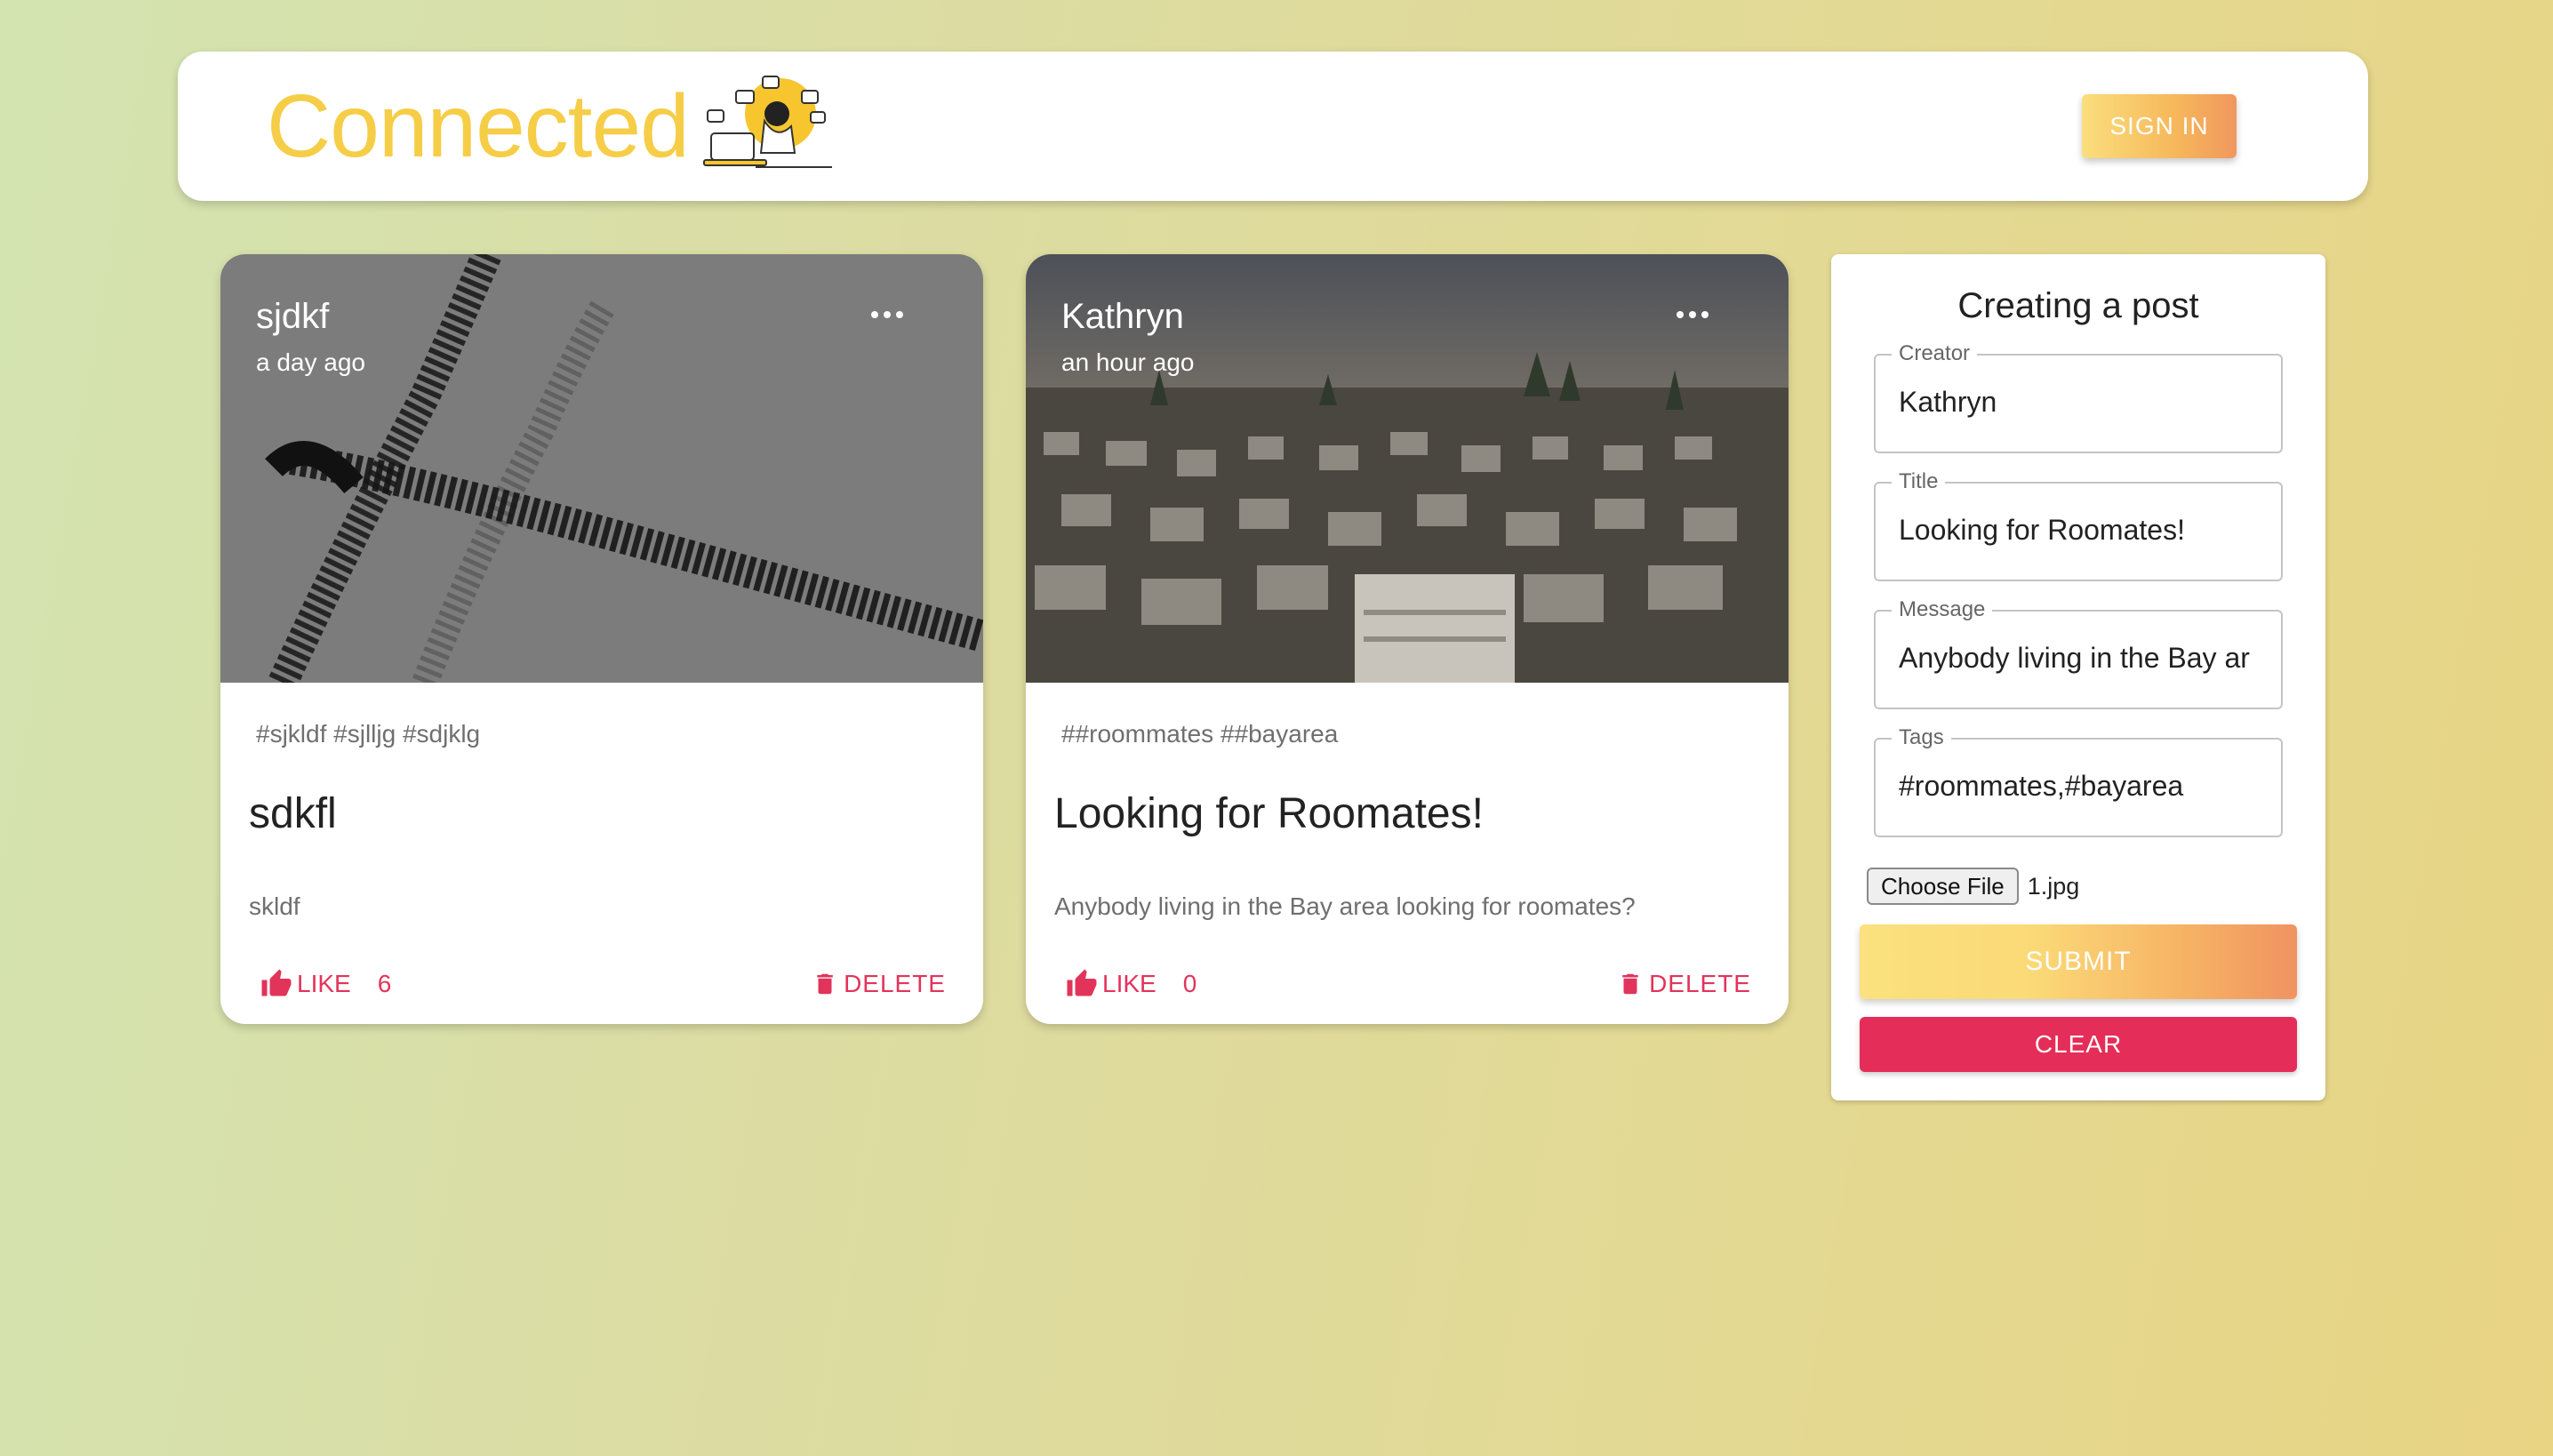 This screenshot has width=2553, height=1456. I want to click on tags-field-label: Tags, so click(1921, 737).